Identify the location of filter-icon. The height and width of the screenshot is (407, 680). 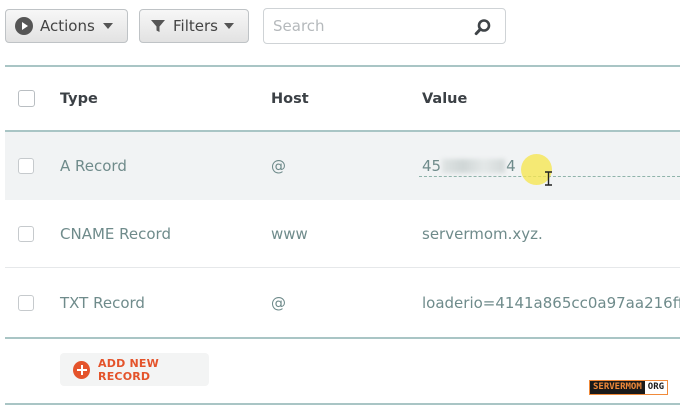
(158, 26).